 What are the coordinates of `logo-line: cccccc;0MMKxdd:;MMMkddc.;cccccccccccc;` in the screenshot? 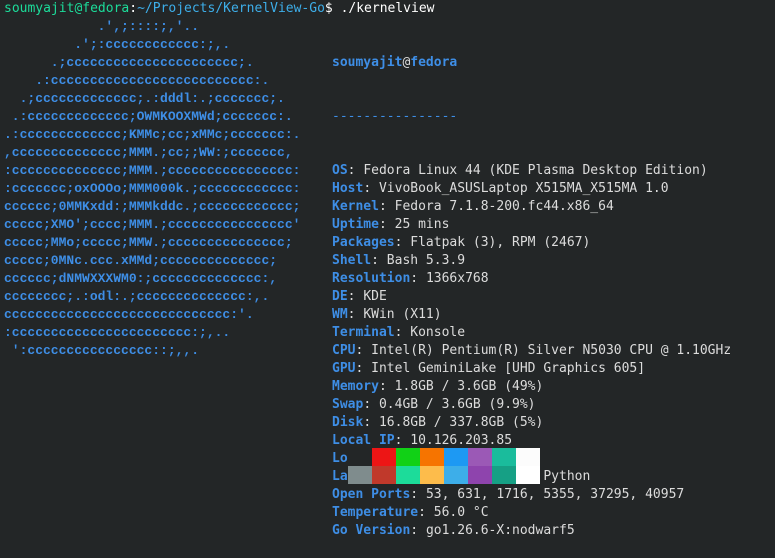 It's located at (152, 206).